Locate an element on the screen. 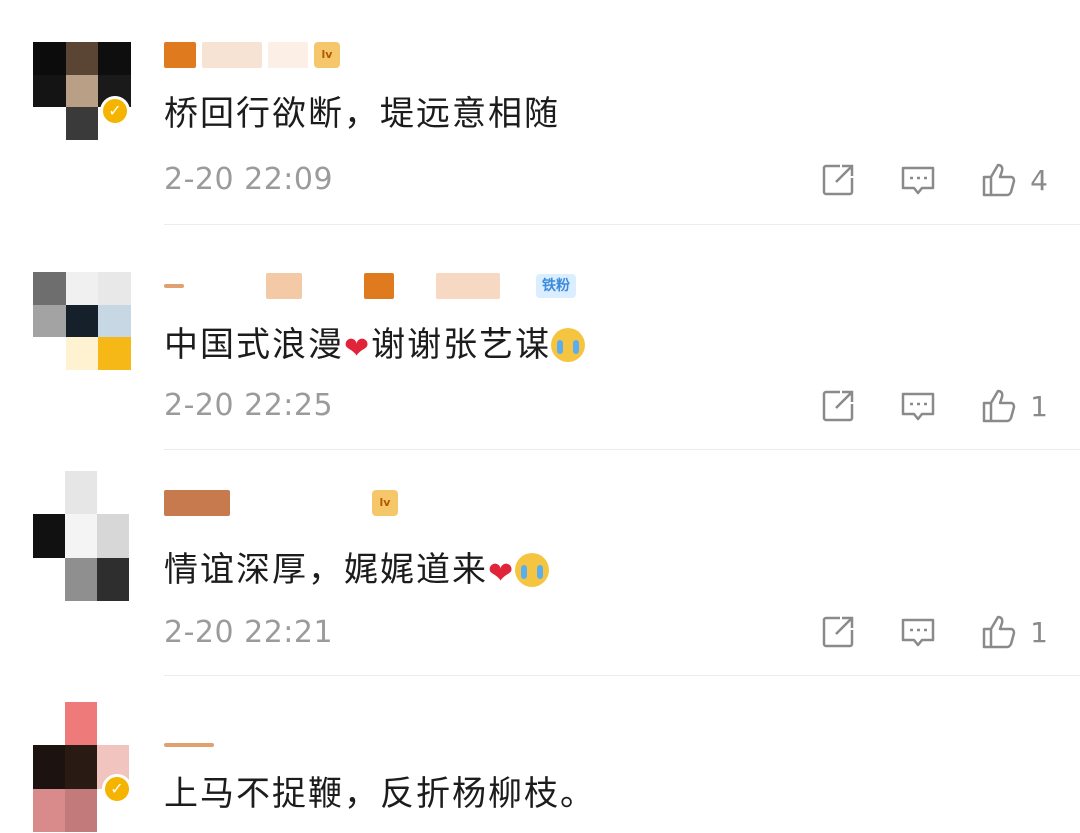 This screenshot has height=833, width=1080. comment-actions: 4 is located at coordinates (933, 180).